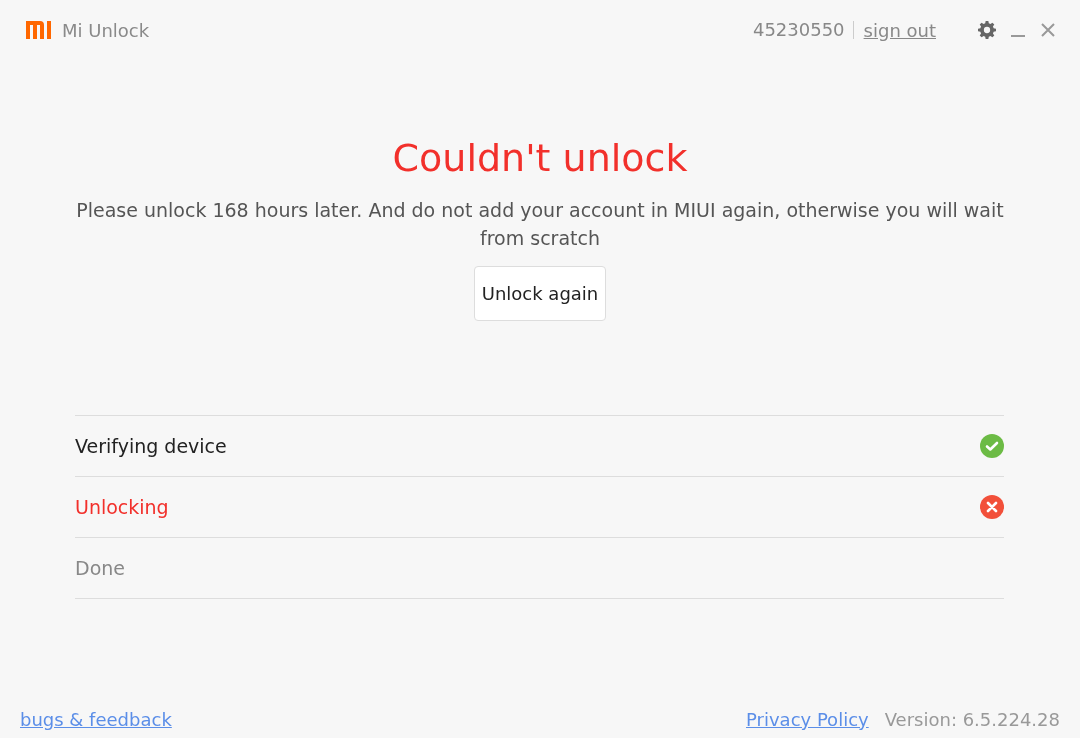 This screenshot has height=738, width=1080. Describe the element at coordinates (540, 158) in the screenshot. I see `result-title: Couldn't unlock` at that location.